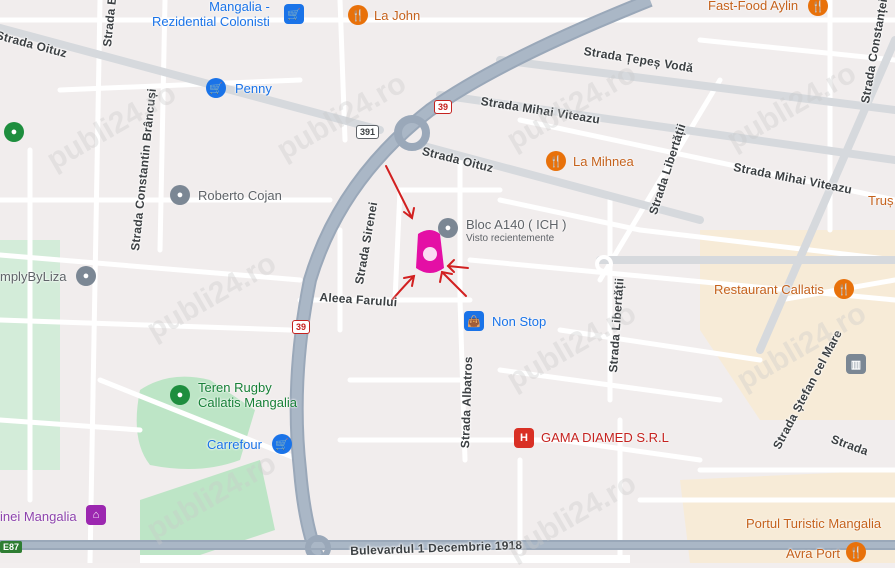 This screenshot has height=568, width=895. Describe the element at coordinates (247, 395) in the screenshot. I see `poi-teren-rugby: Teren Rugby Callatis Mangalia` at that location.